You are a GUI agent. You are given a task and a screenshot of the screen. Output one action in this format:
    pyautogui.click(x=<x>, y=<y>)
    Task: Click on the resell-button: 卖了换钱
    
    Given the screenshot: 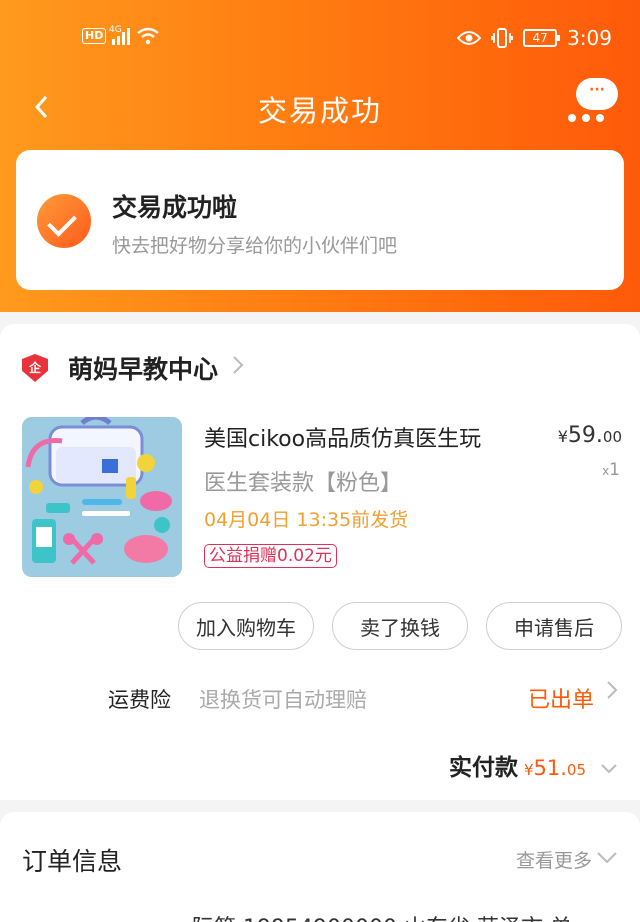 What is the action you would take?
    pyautogui.click(x=400, y=626)
    